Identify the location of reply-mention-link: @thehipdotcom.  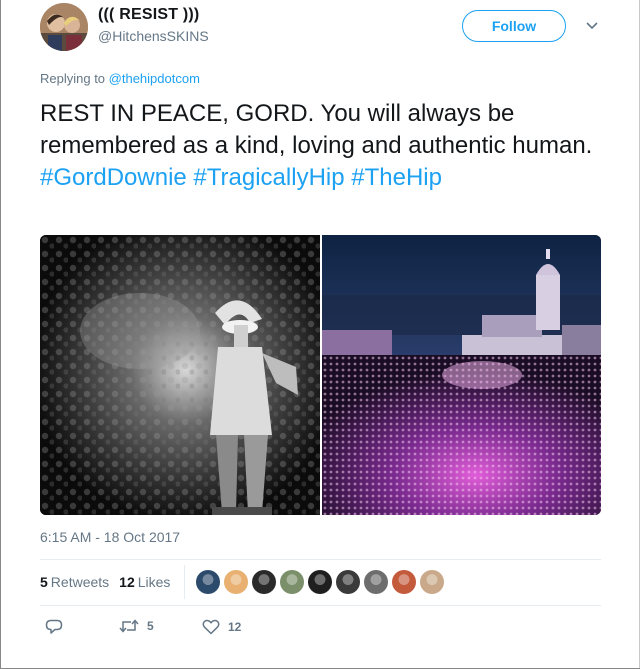
(154, 78).